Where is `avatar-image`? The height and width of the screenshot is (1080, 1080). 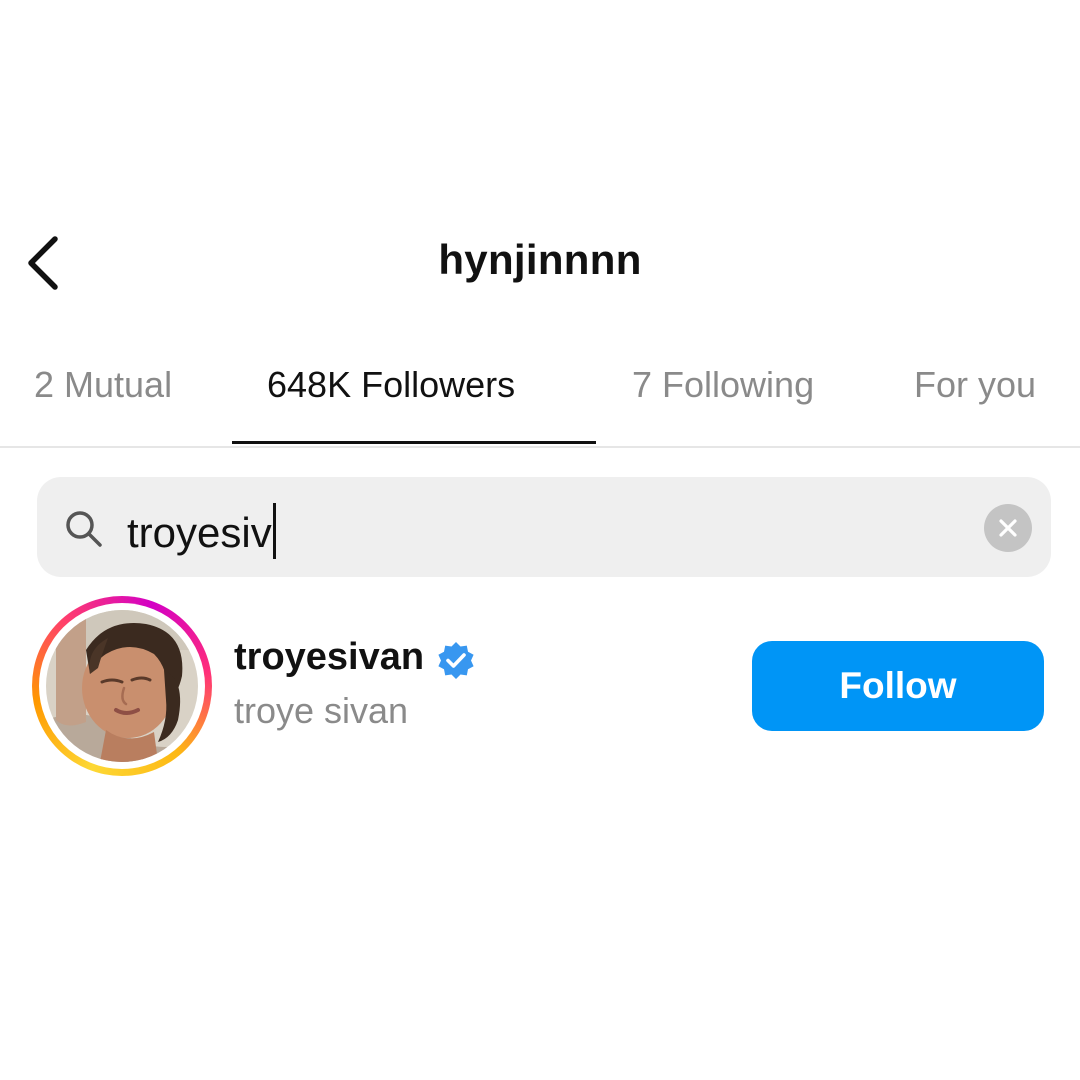
avatar-image is located at coordinates (122, 686).